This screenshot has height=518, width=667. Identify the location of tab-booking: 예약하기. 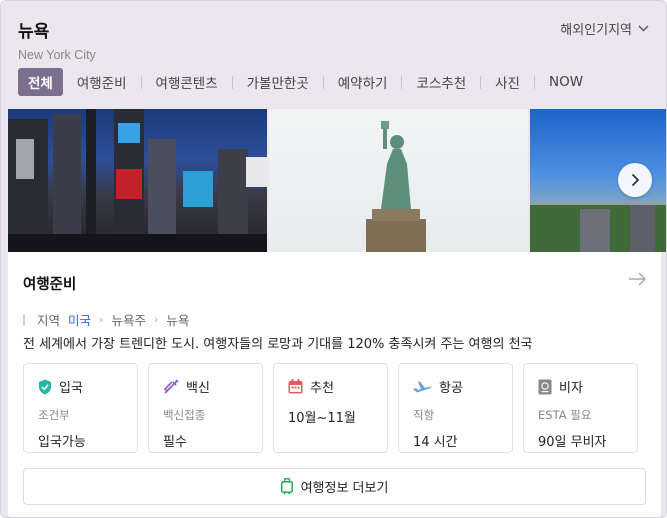
(363, 82).